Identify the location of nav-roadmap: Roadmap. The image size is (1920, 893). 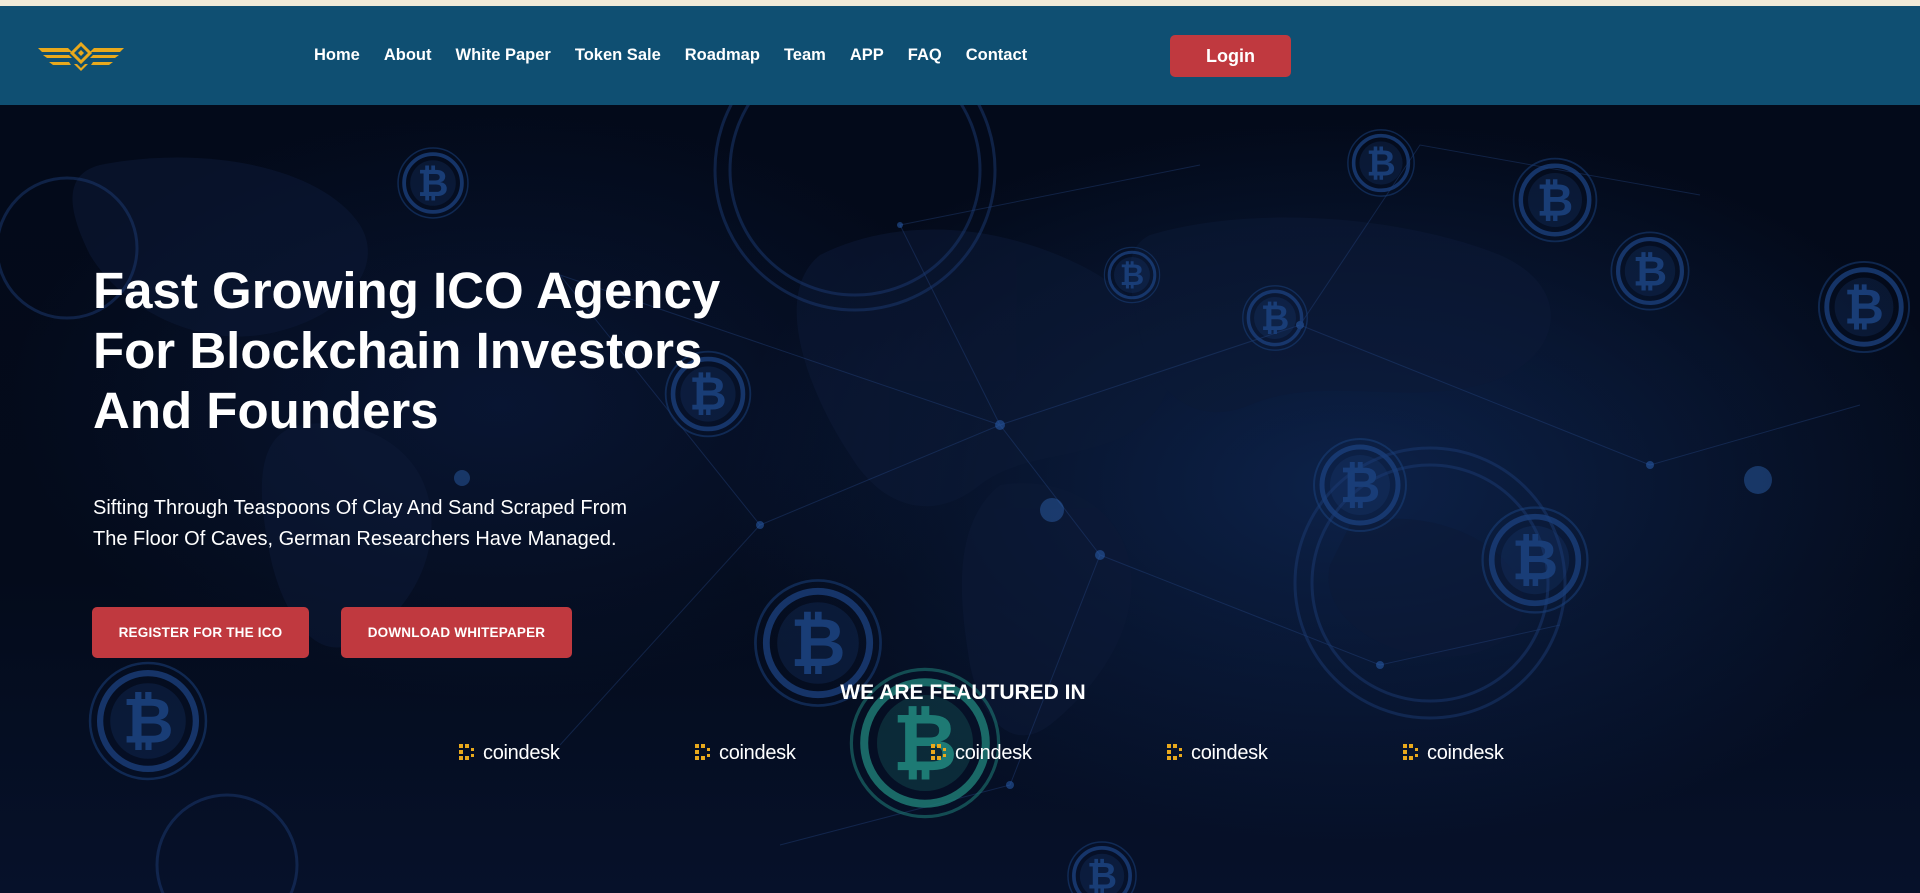
(722, 55).